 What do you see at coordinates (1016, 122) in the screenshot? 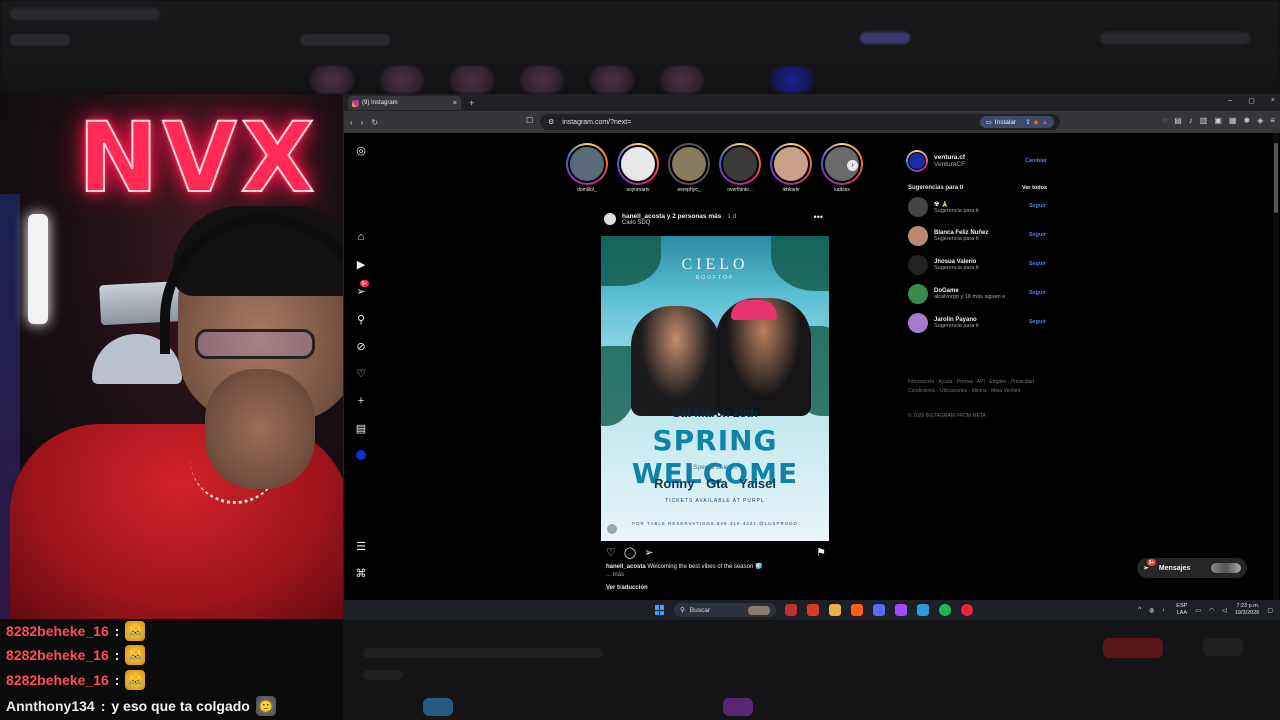
I see `install-app-button: ▭ Instalar ⇪ ◆ ▲` at bounding box center [1016, 122].